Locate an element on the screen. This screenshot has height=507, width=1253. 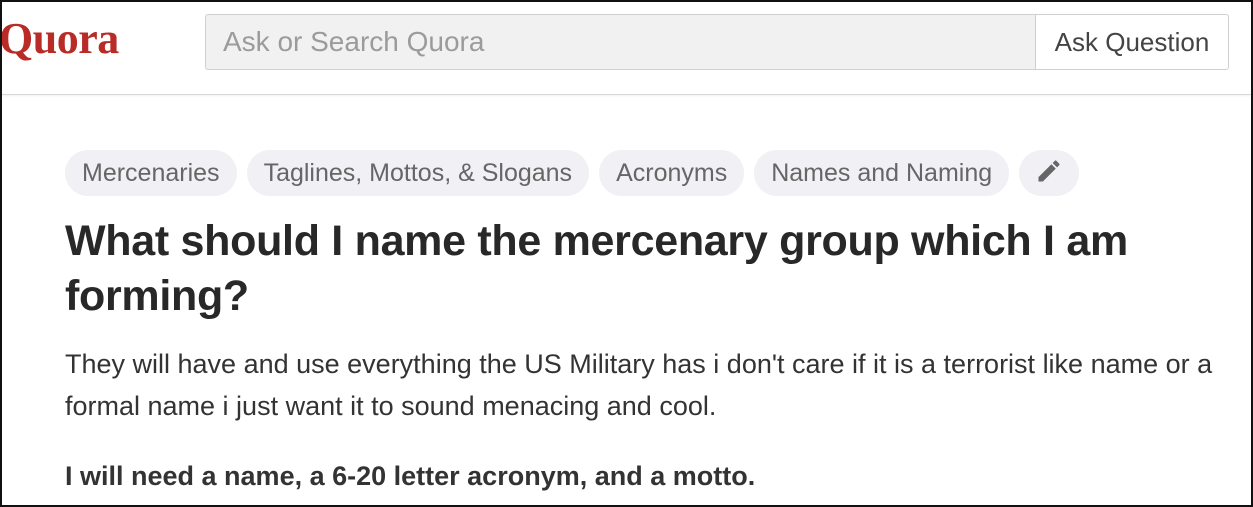
topic-taglines-mottos-slogans: Taglines, Mottos, & Slogans is located at coordinates (418, 173).